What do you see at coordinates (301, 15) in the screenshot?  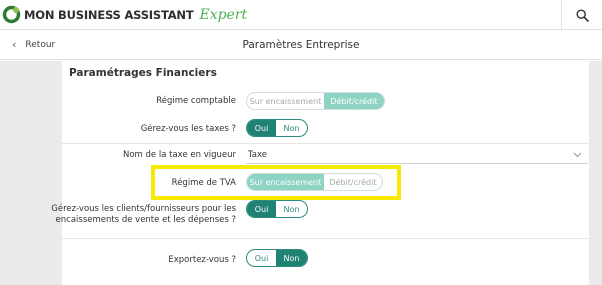 I see `app-header: MON BUSINESS ASSISTANT Expert` at bounding box center [301, 15].